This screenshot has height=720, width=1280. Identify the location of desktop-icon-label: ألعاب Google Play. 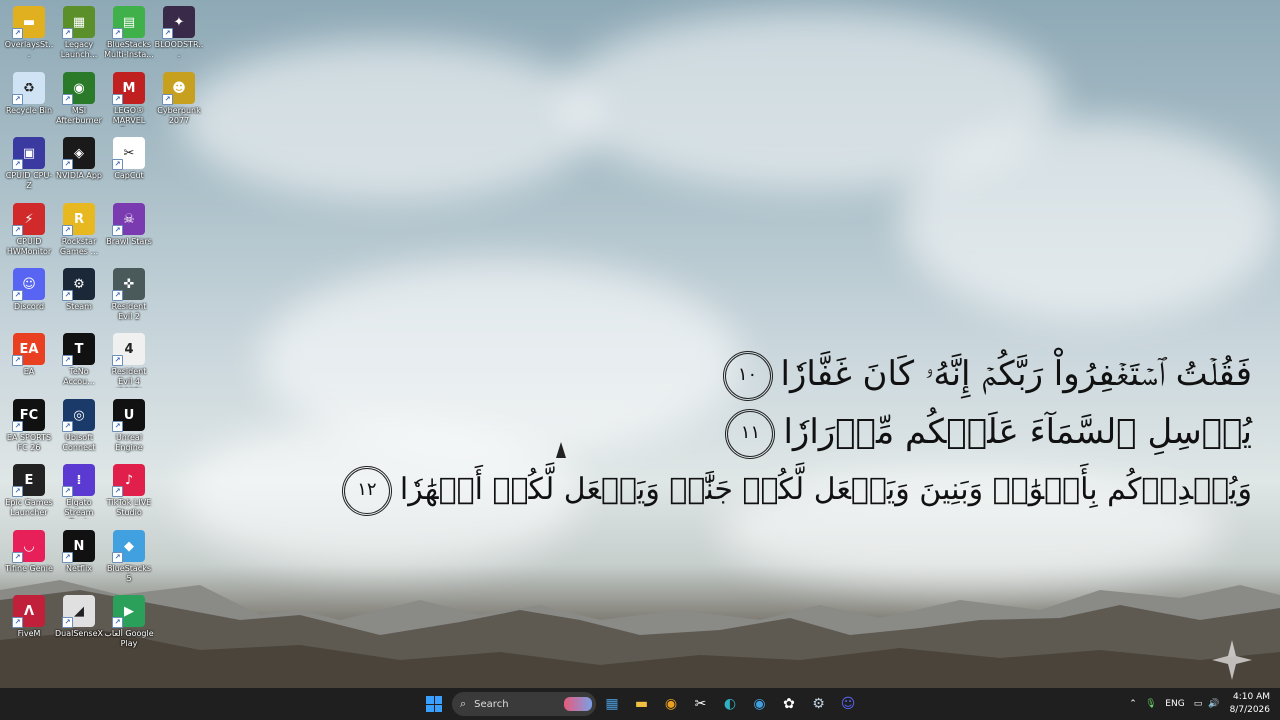
(129, 638).